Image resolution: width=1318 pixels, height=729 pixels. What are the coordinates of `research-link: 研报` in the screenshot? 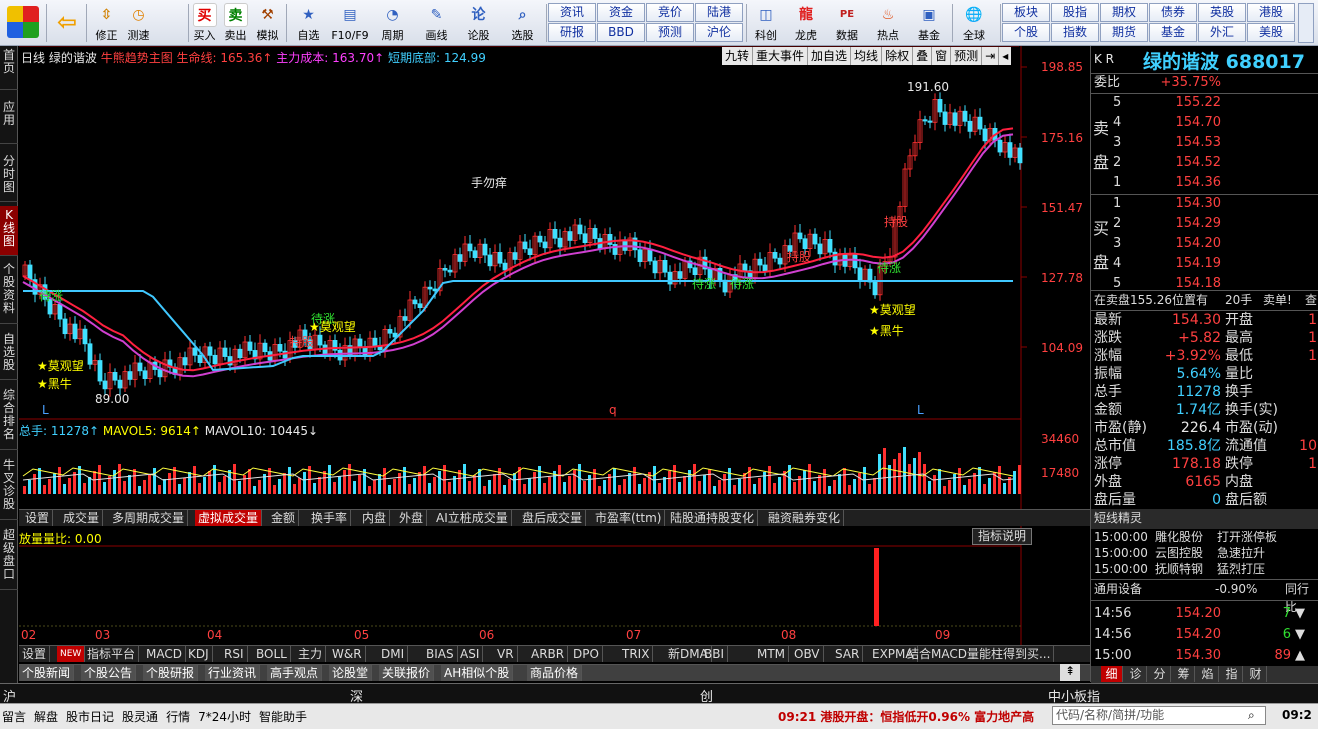 It's located at (572, 32).